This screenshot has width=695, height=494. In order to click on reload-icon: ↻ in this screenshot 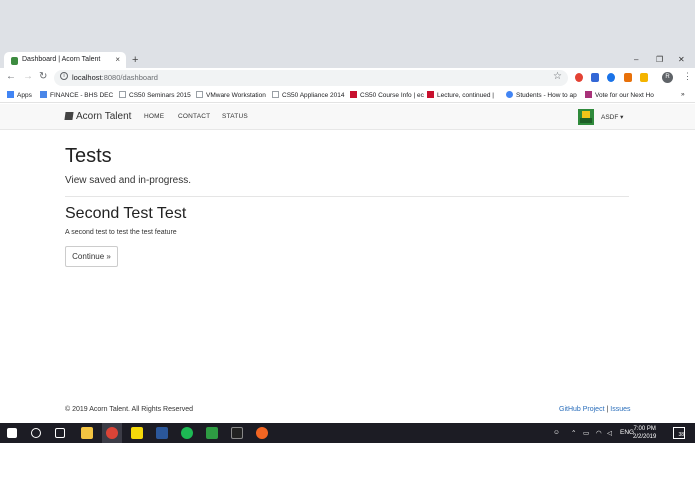, I will do `click(43, 76)`.